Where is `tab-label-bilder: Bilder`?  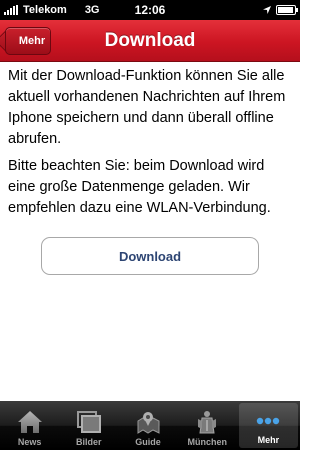 tab-label-bilder: Bilder is located at coordinates (89, 442).